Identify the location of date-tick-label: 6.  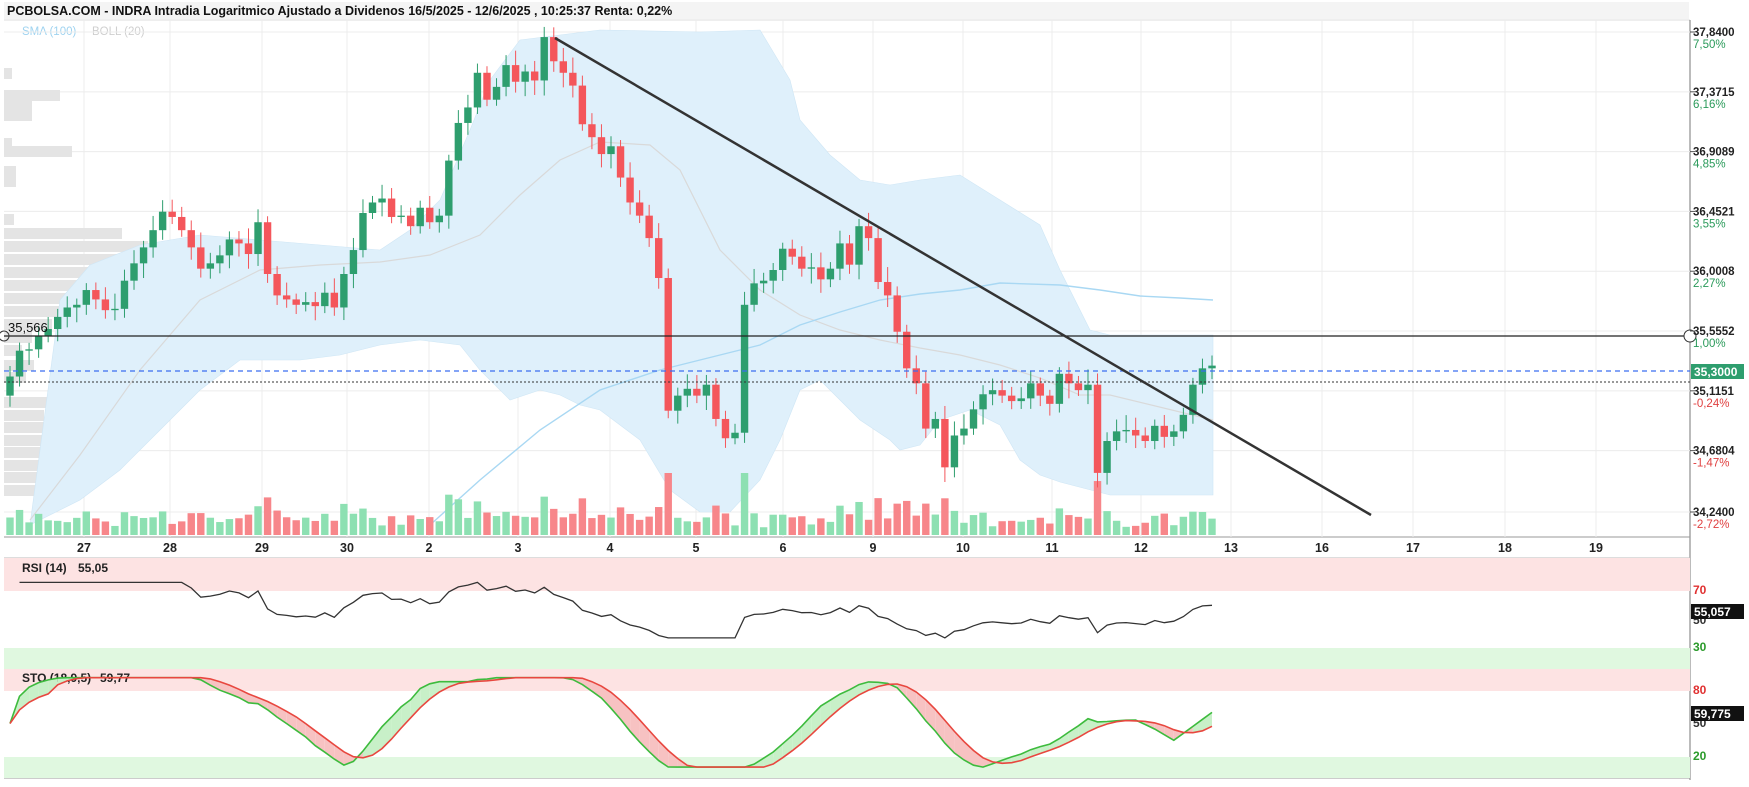
(783, 548).